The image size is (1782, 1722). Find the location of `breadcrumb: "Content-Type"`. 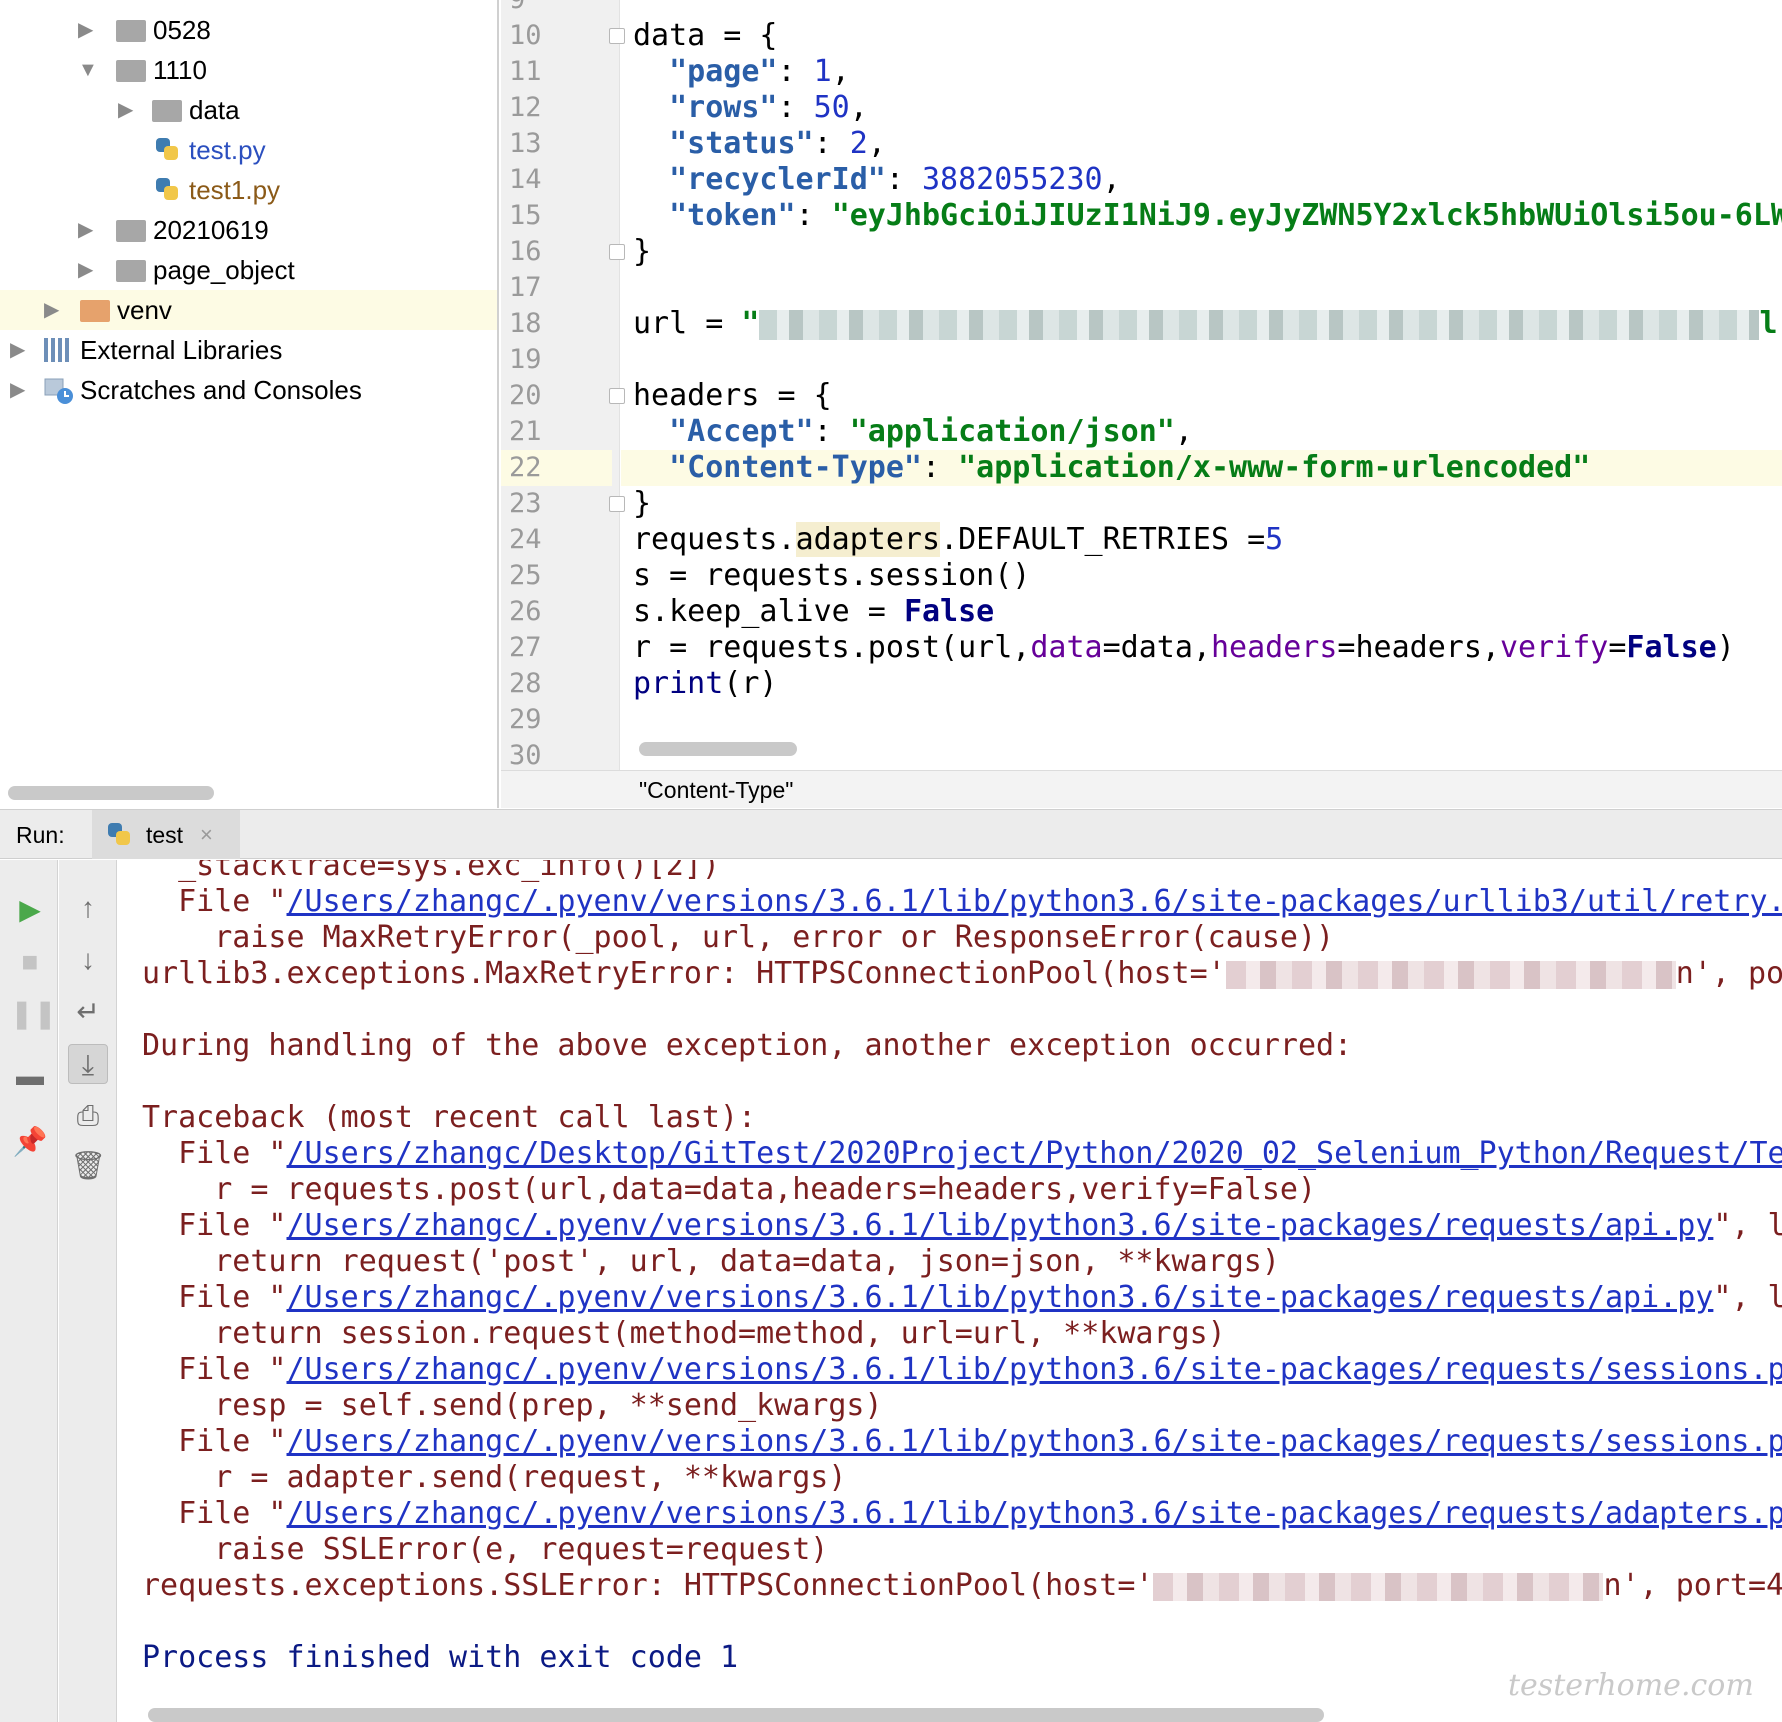

breadcrumb: "Content-Type" is located at coordinates (1141, 789).